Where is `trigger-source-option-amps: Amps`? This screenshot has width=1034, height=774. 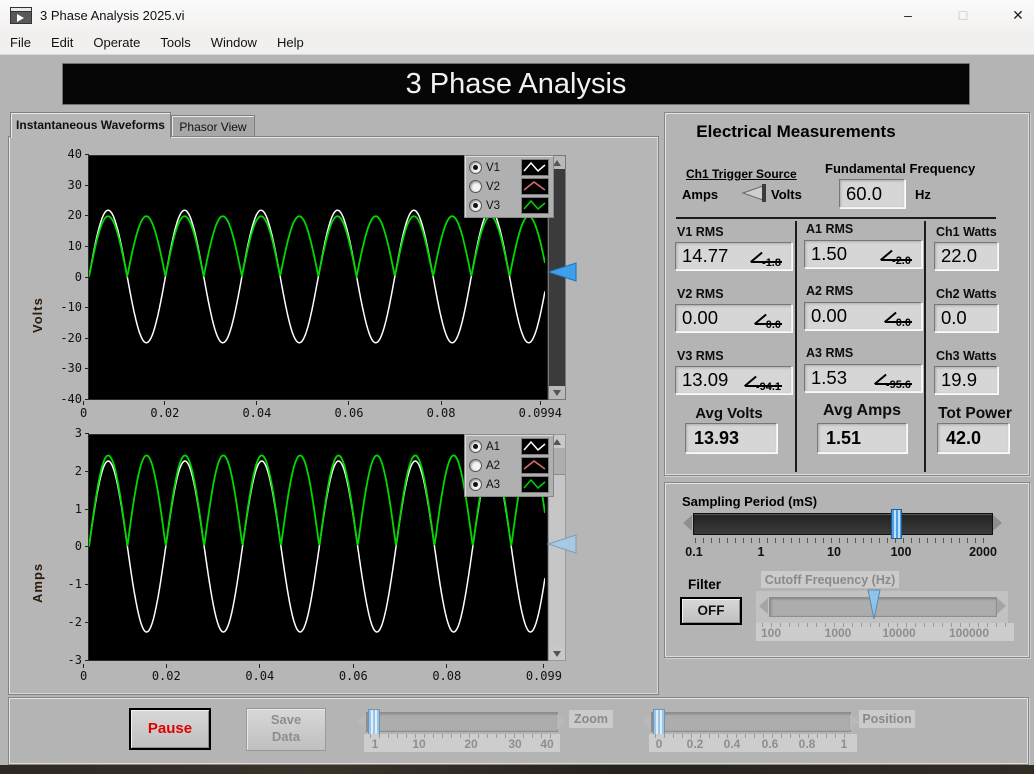
trigger-source-option-amps: Amps is located at coordinates (700, 194).